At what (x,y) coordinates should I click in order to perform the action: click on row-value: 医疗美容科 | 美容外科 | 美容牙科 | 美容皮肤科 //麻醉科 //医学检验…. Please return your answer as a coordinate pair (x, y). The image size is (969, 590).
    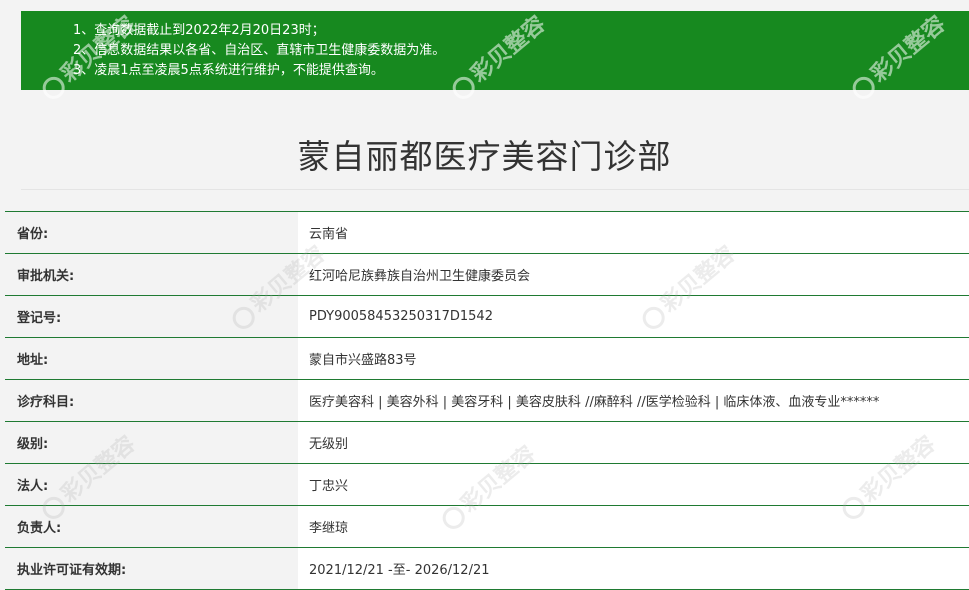
    Looking at the image, I should click on (633, 400).